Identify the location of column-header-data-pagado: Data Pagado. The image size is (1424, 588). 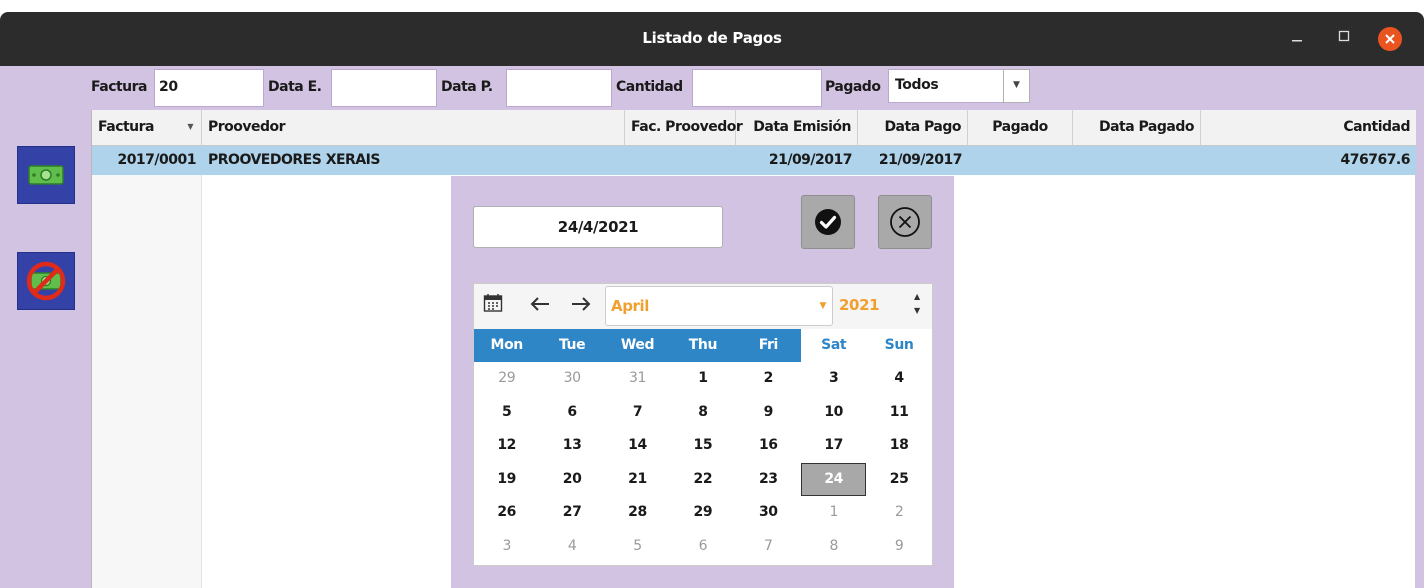
(1137, 128).